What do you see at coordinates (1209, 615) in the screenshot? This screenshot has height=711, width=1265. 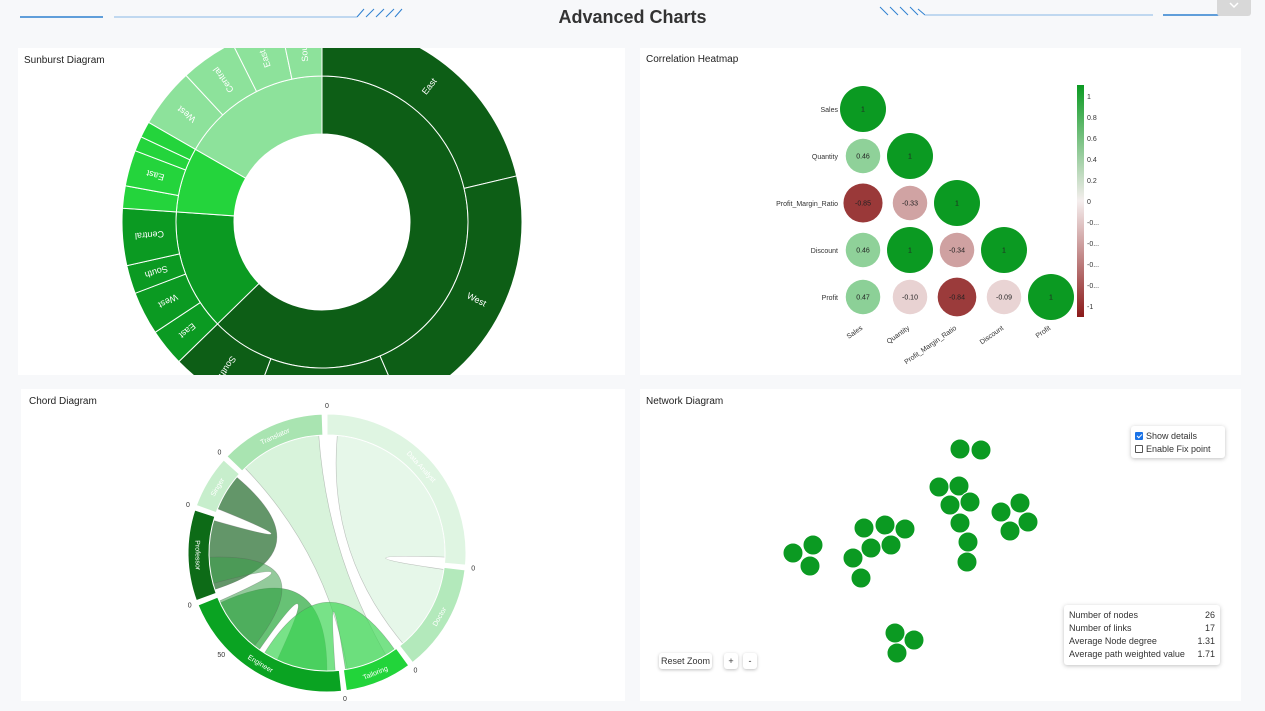 I see `network-stat-value: 26` at bounding box center [1209, 615].